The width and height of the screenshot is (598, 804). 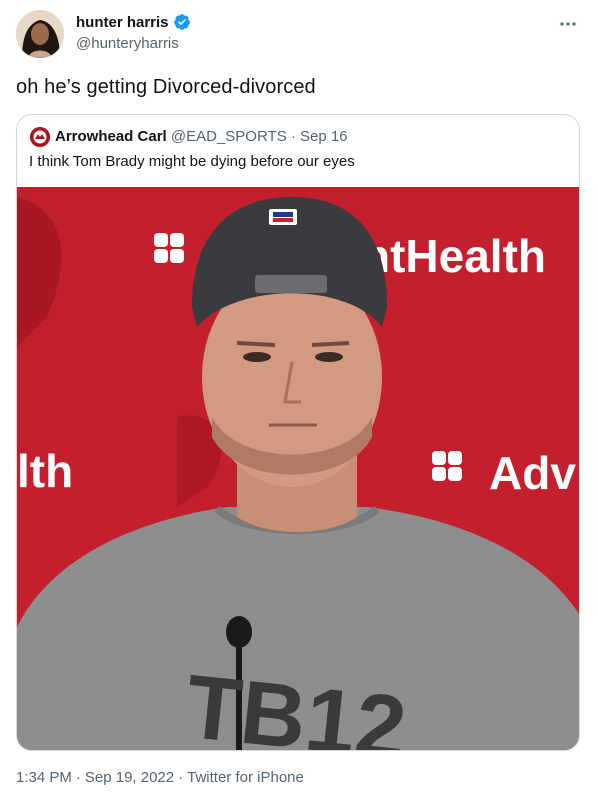 I want to click on backdrop-text-2: lth, so click(x=45, y=471).